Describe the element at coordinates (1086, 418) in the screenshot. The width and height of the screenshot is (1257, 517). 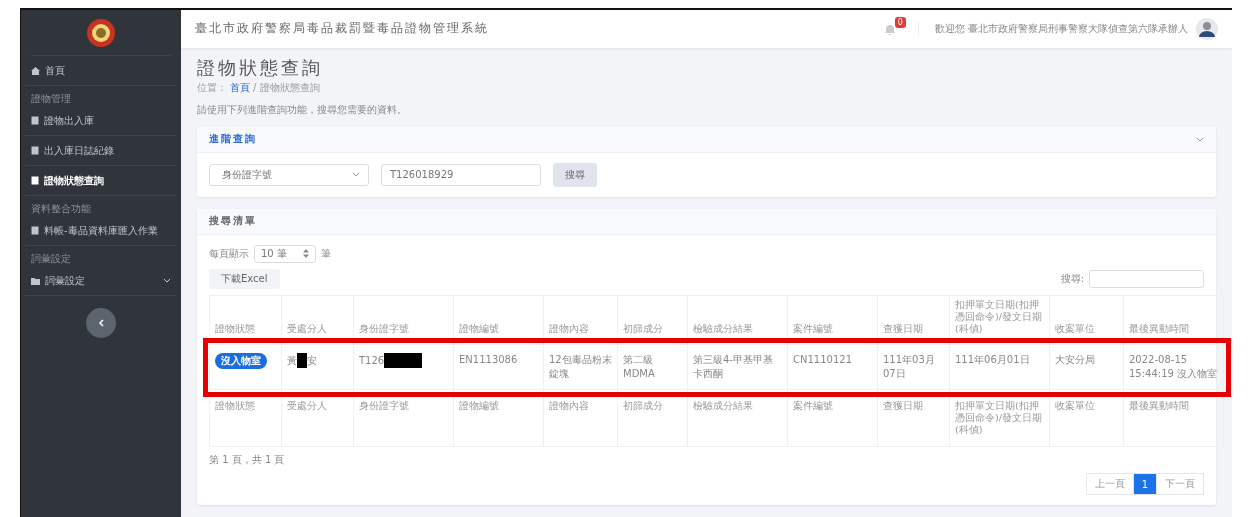
I see `column-footer: 收案單位` at that location.